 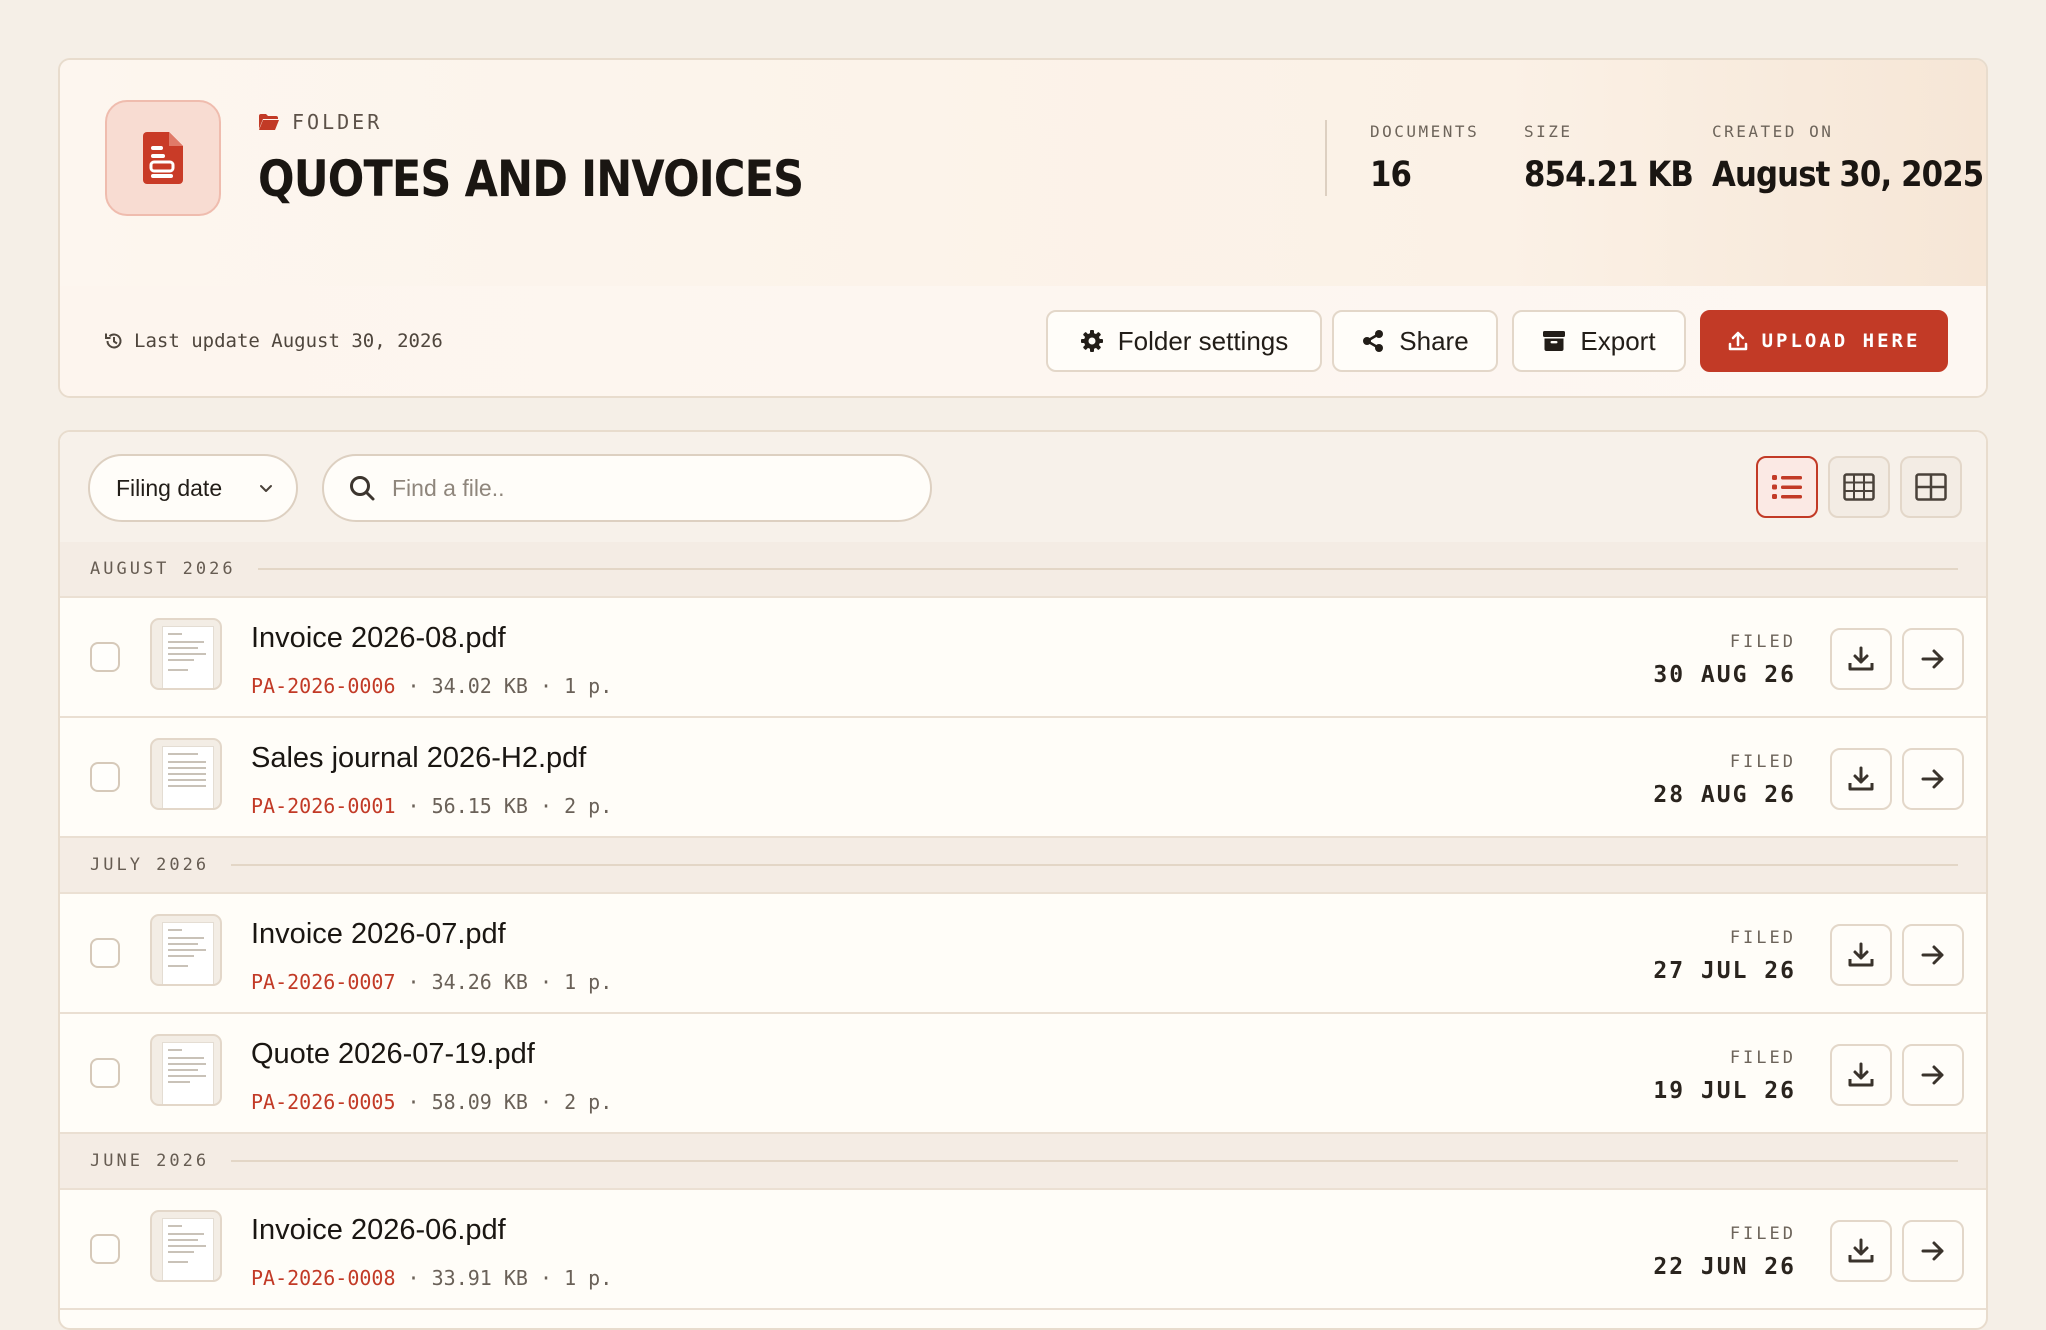 I want to click on file-reference: PA-2026-0001, so click(x=323, y=806).